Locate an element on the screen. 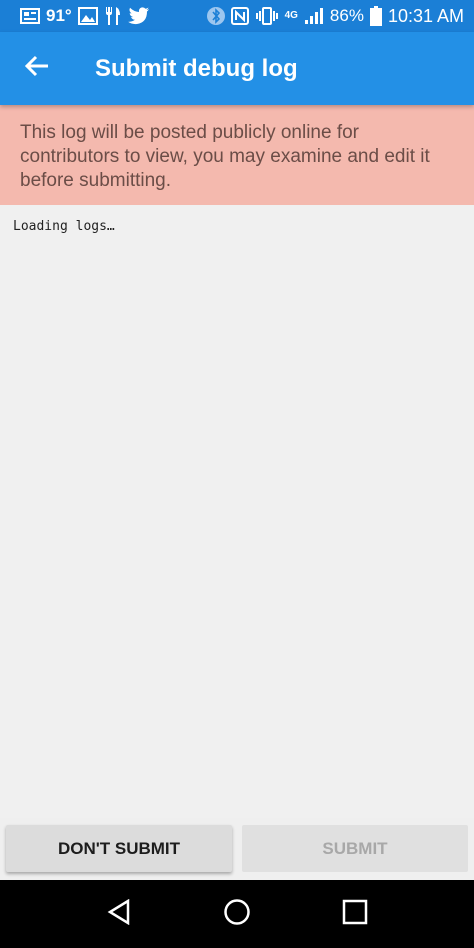  page-title: Submit debug log is located at coordinates (196, 68).